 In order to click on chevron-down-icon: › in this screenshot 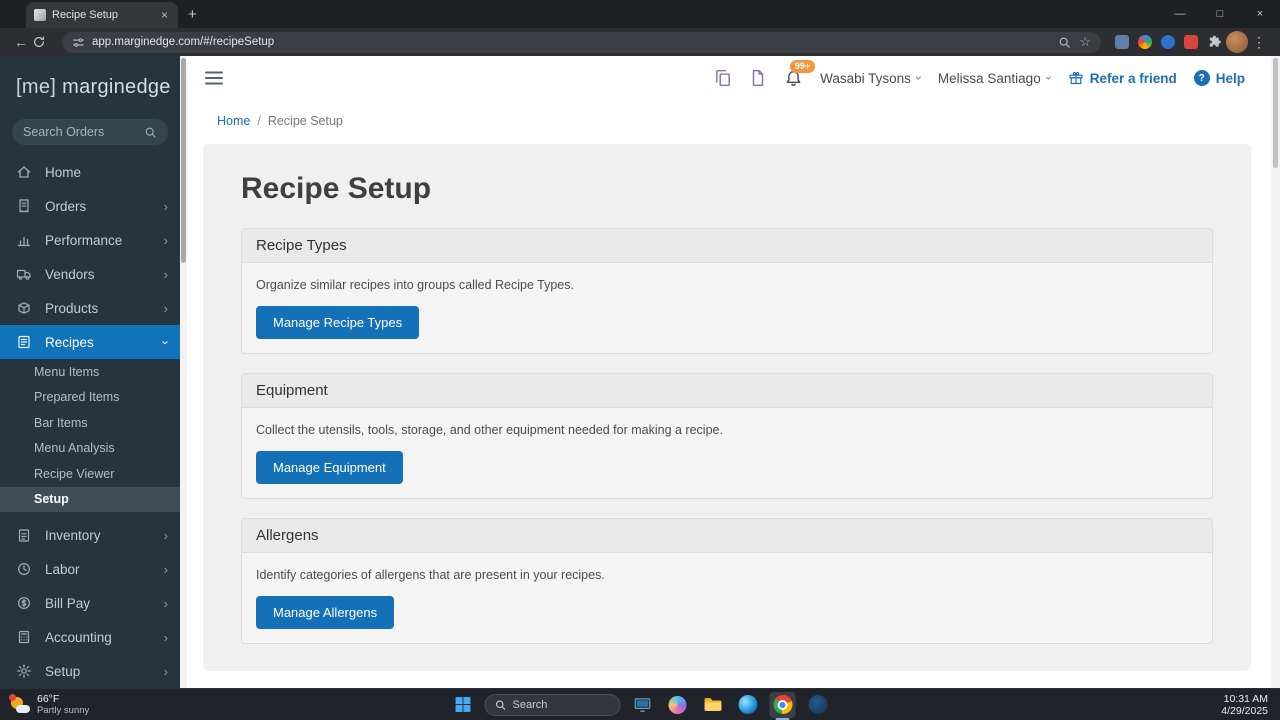, I will do `click(1048, 78)`.